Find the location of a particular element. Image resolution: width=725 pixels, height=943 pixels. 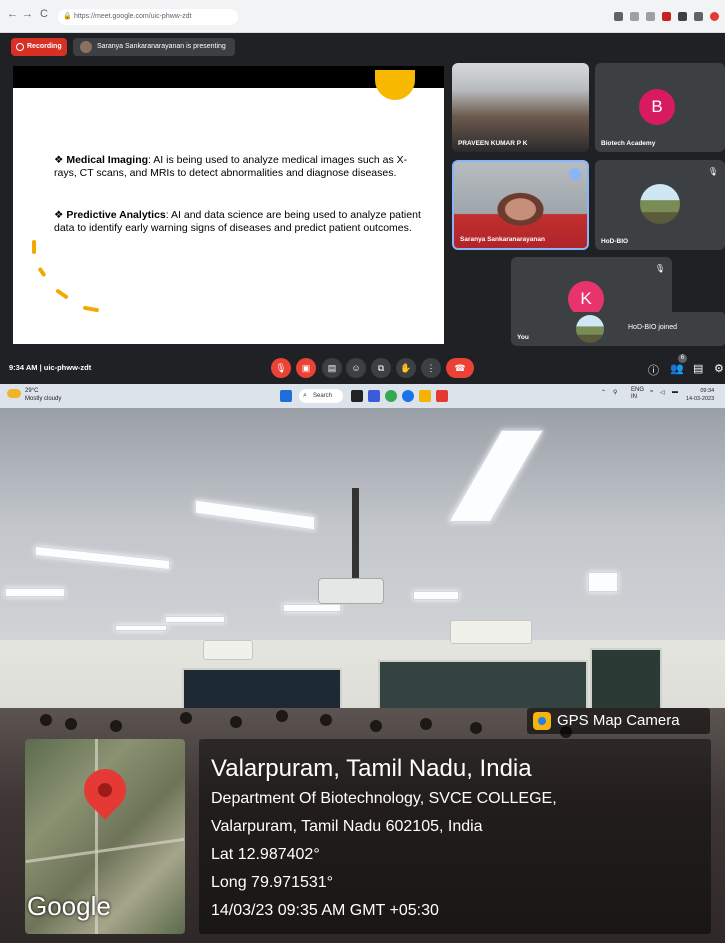

location-title: Valarpuram, Tamil Nadu, India is located at coordinates (371, 768).